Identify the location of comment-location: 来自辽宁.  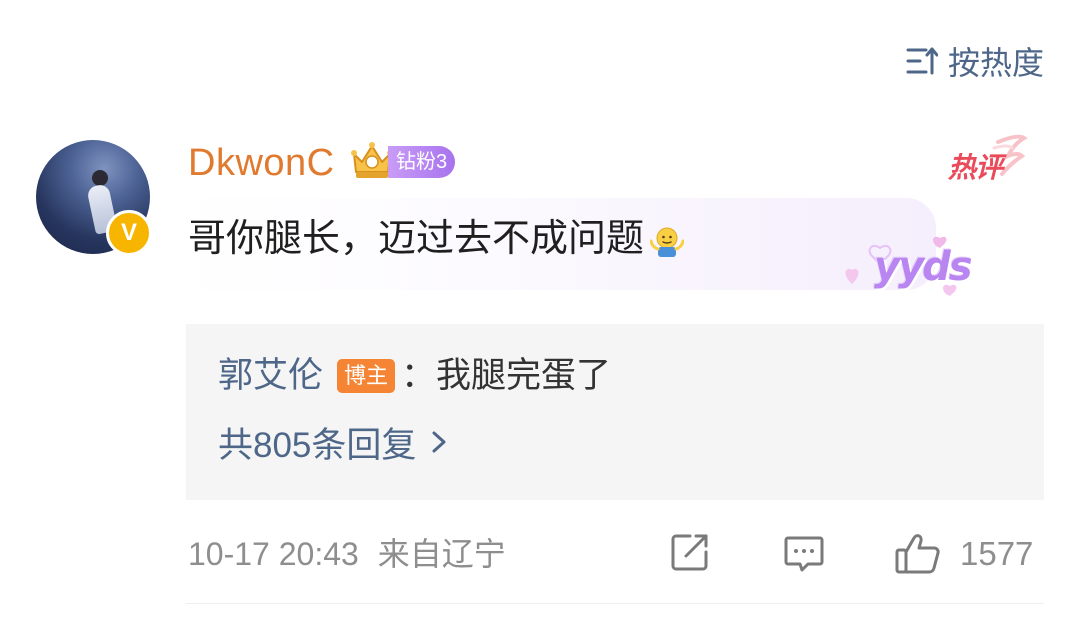
(441, 554).